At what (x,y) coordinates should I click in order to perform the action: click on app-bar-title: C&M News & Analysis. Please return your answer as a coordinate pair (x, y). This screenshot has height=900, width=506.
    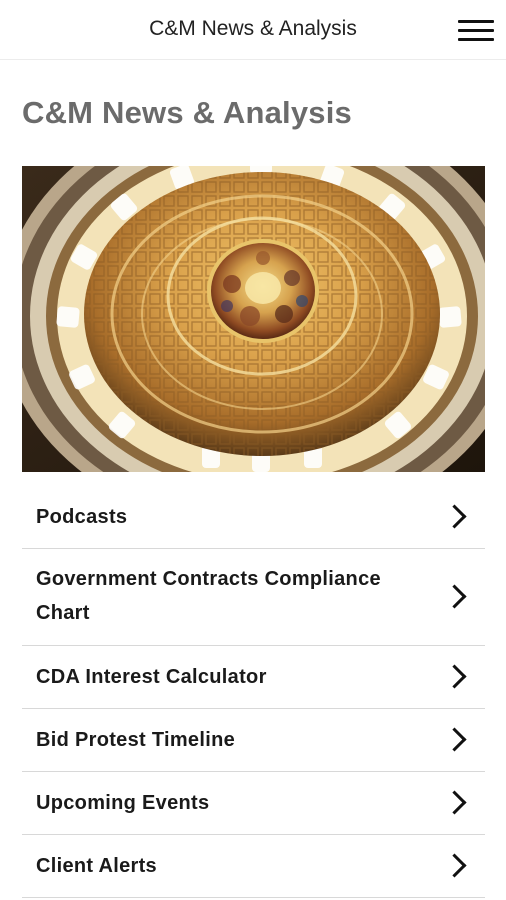
    Looking at the image, I should click on (253, 28).